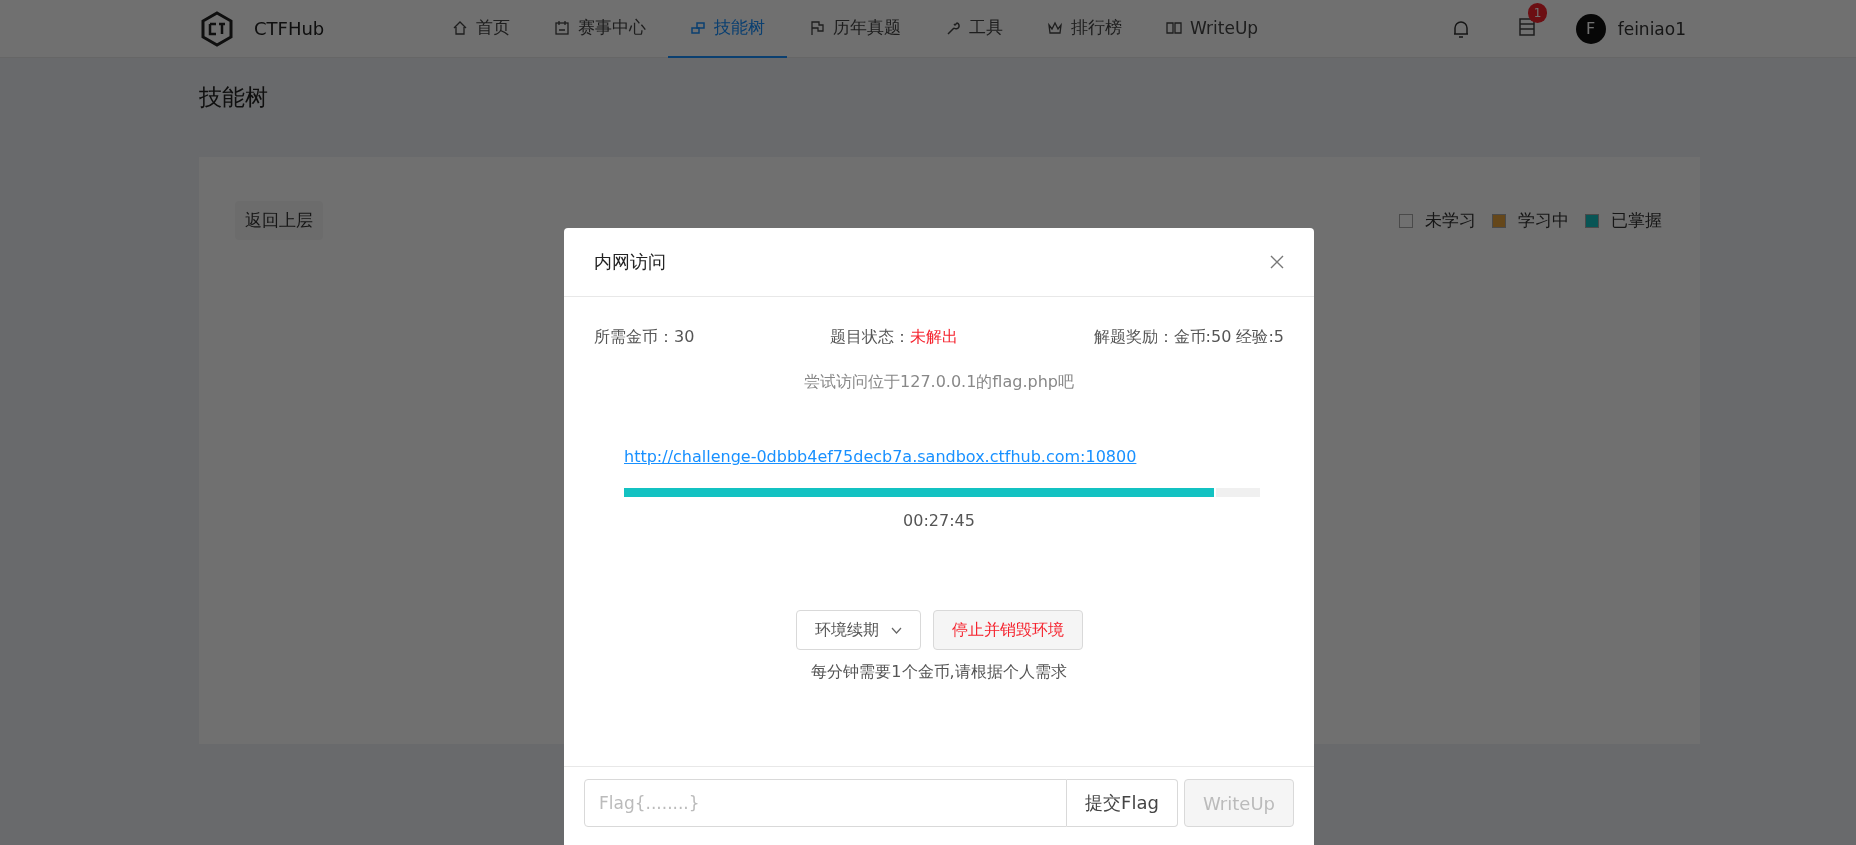 The height and width of the screenshot is (845, 1856). I want to click on home-icon, so click(460, 27).